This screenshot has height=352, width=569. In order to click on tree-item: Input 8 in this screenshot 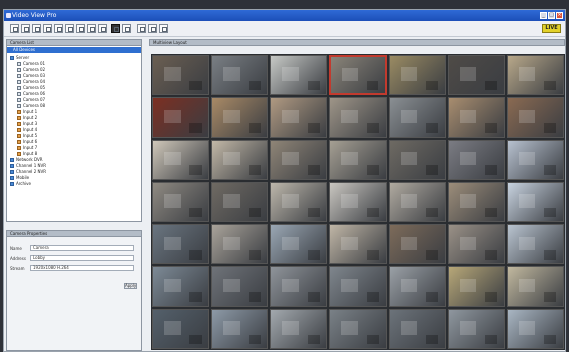, I will do `click(27, 153)`.